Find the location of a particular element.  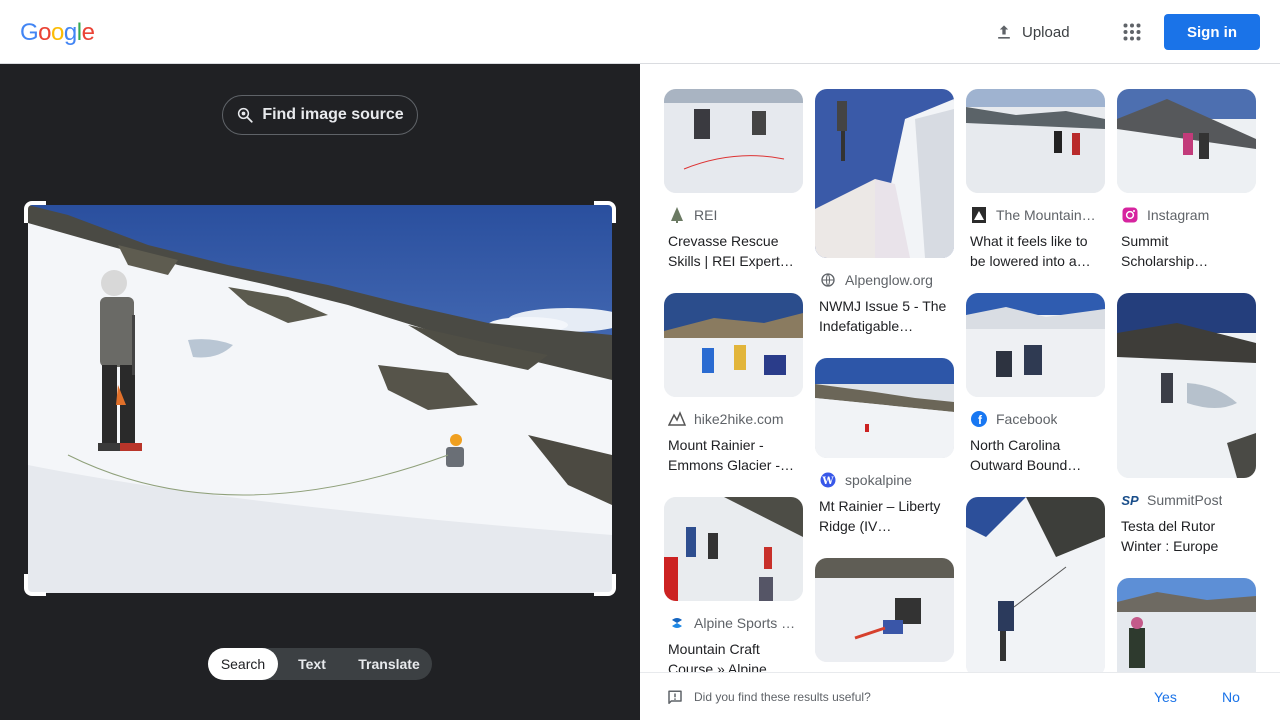

tab-translate: Translate is located at coordinates (389, 664).